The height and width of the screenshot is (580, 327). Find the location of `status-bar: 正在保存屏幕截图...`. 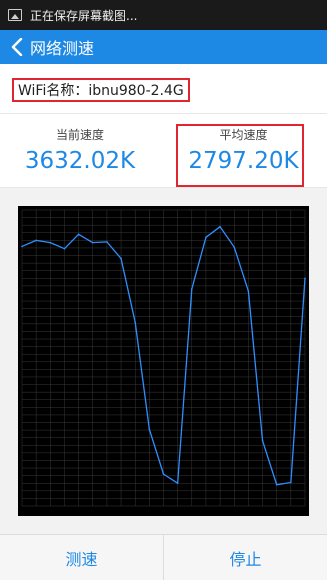

status-bar: 正在保存屏幕截图... is located at coordinates (163, 15).